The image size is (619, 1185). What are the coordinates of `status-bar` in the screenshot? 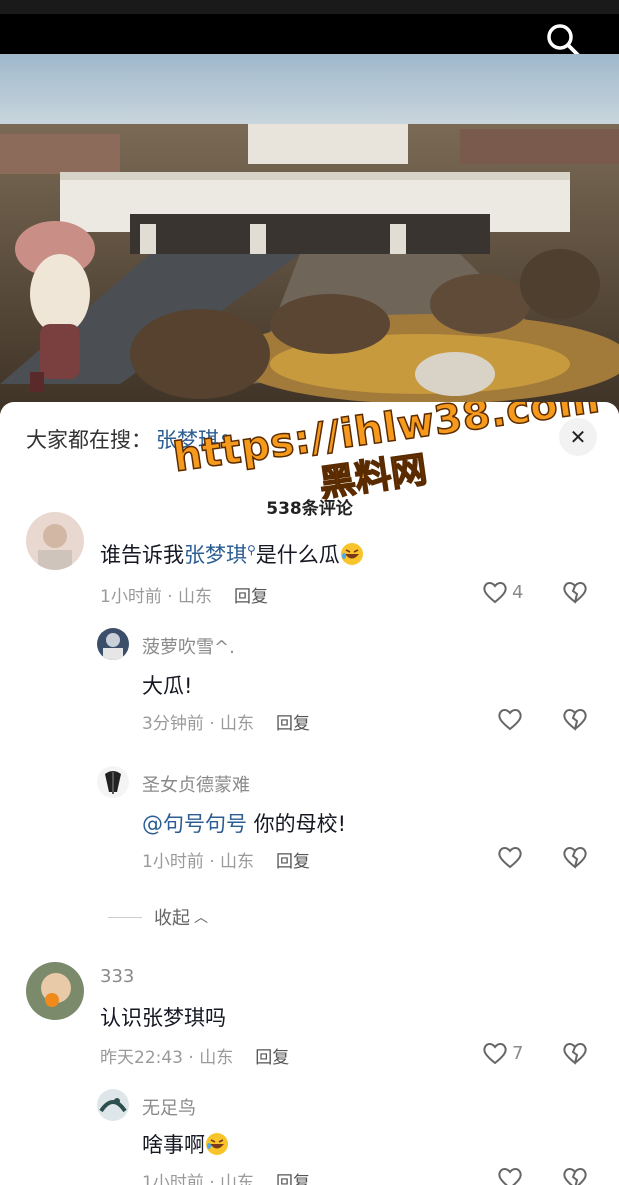 It's located at (309, 7).